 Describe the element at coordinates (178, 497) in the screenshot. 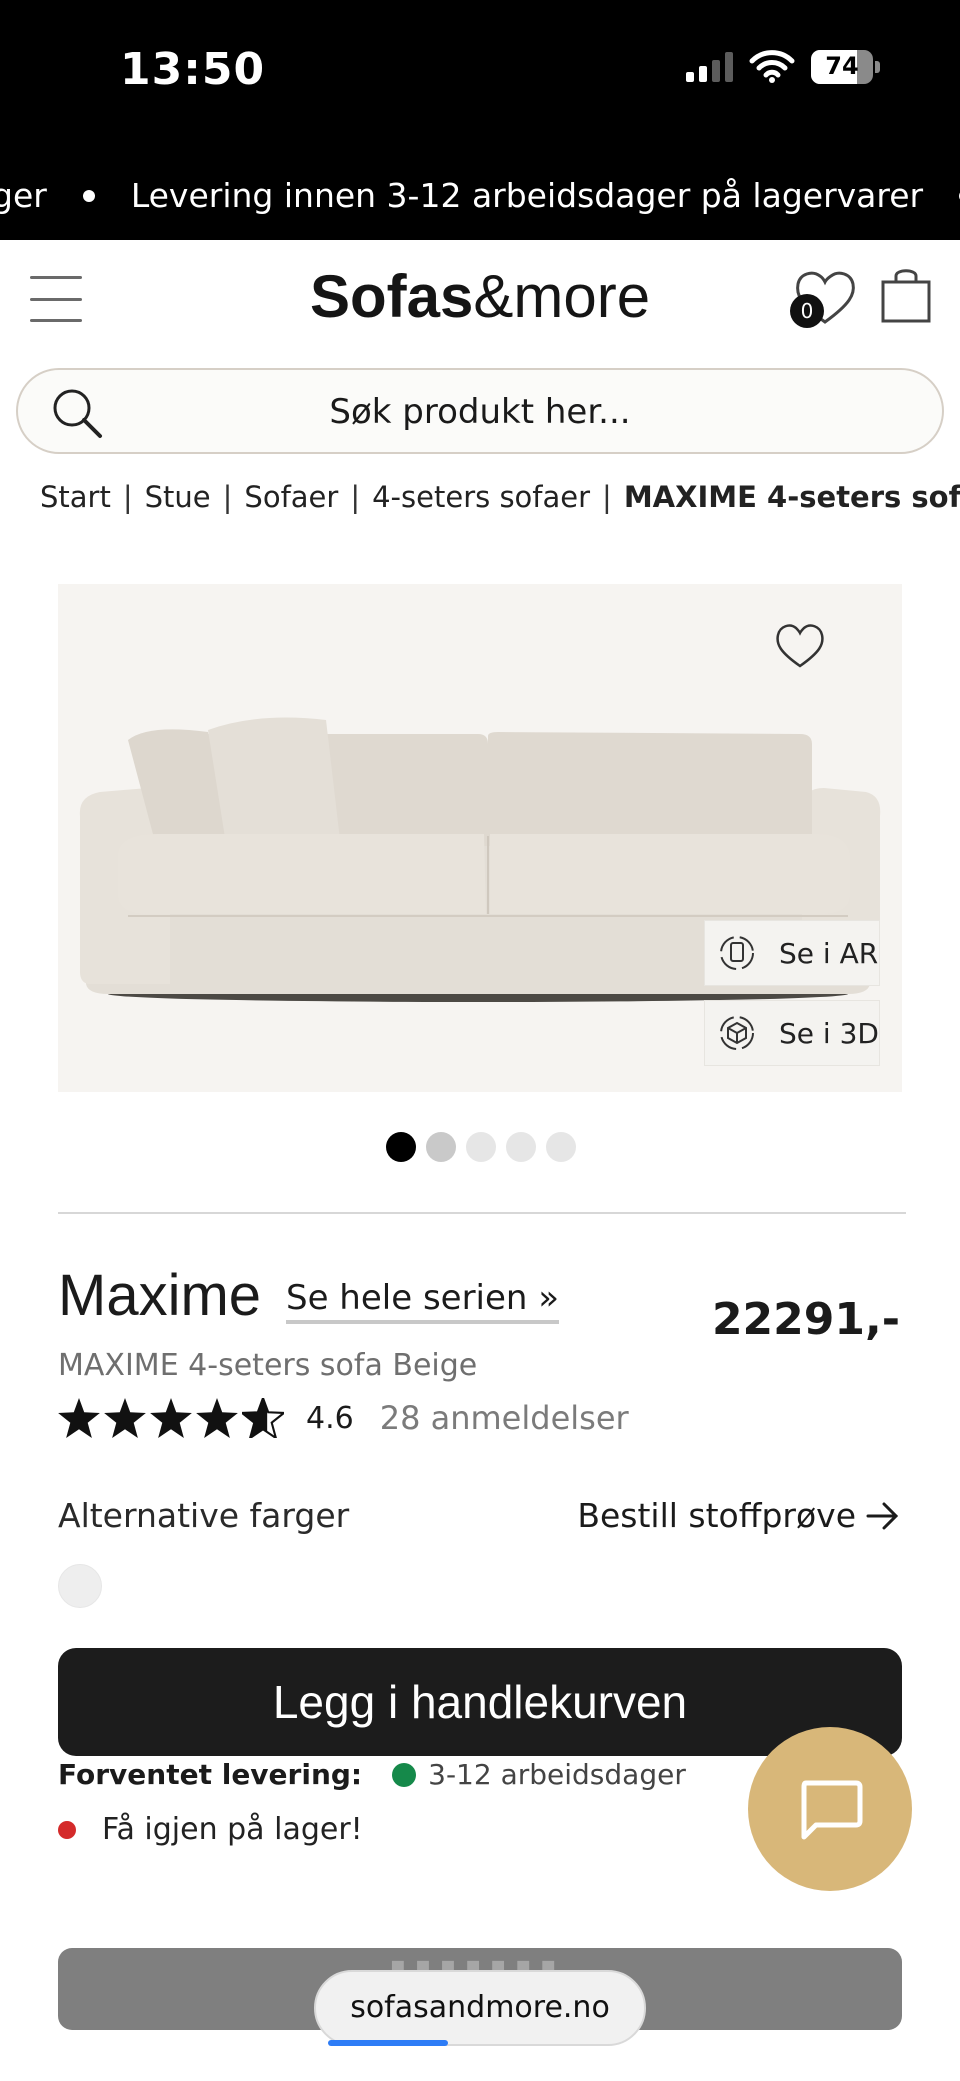

I see `breadcrumb-item: Stue` at that location.